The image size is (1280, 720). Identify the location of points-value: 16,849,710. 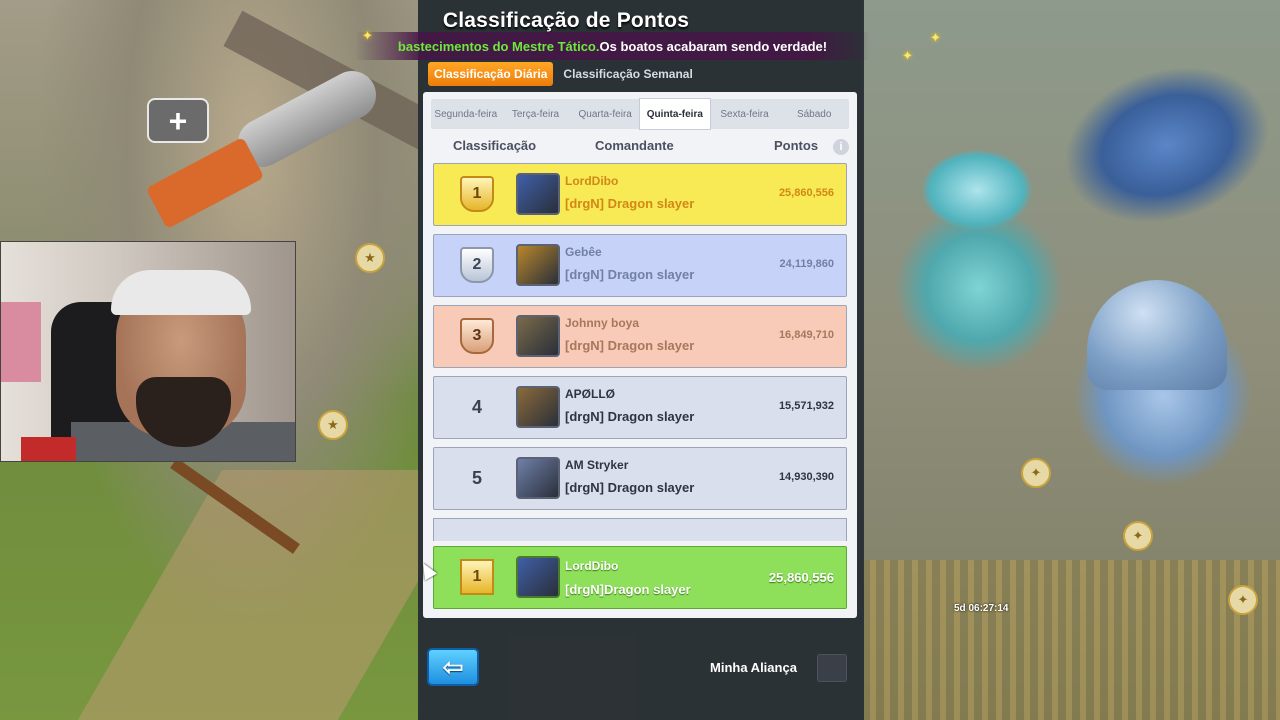
(806, 335).